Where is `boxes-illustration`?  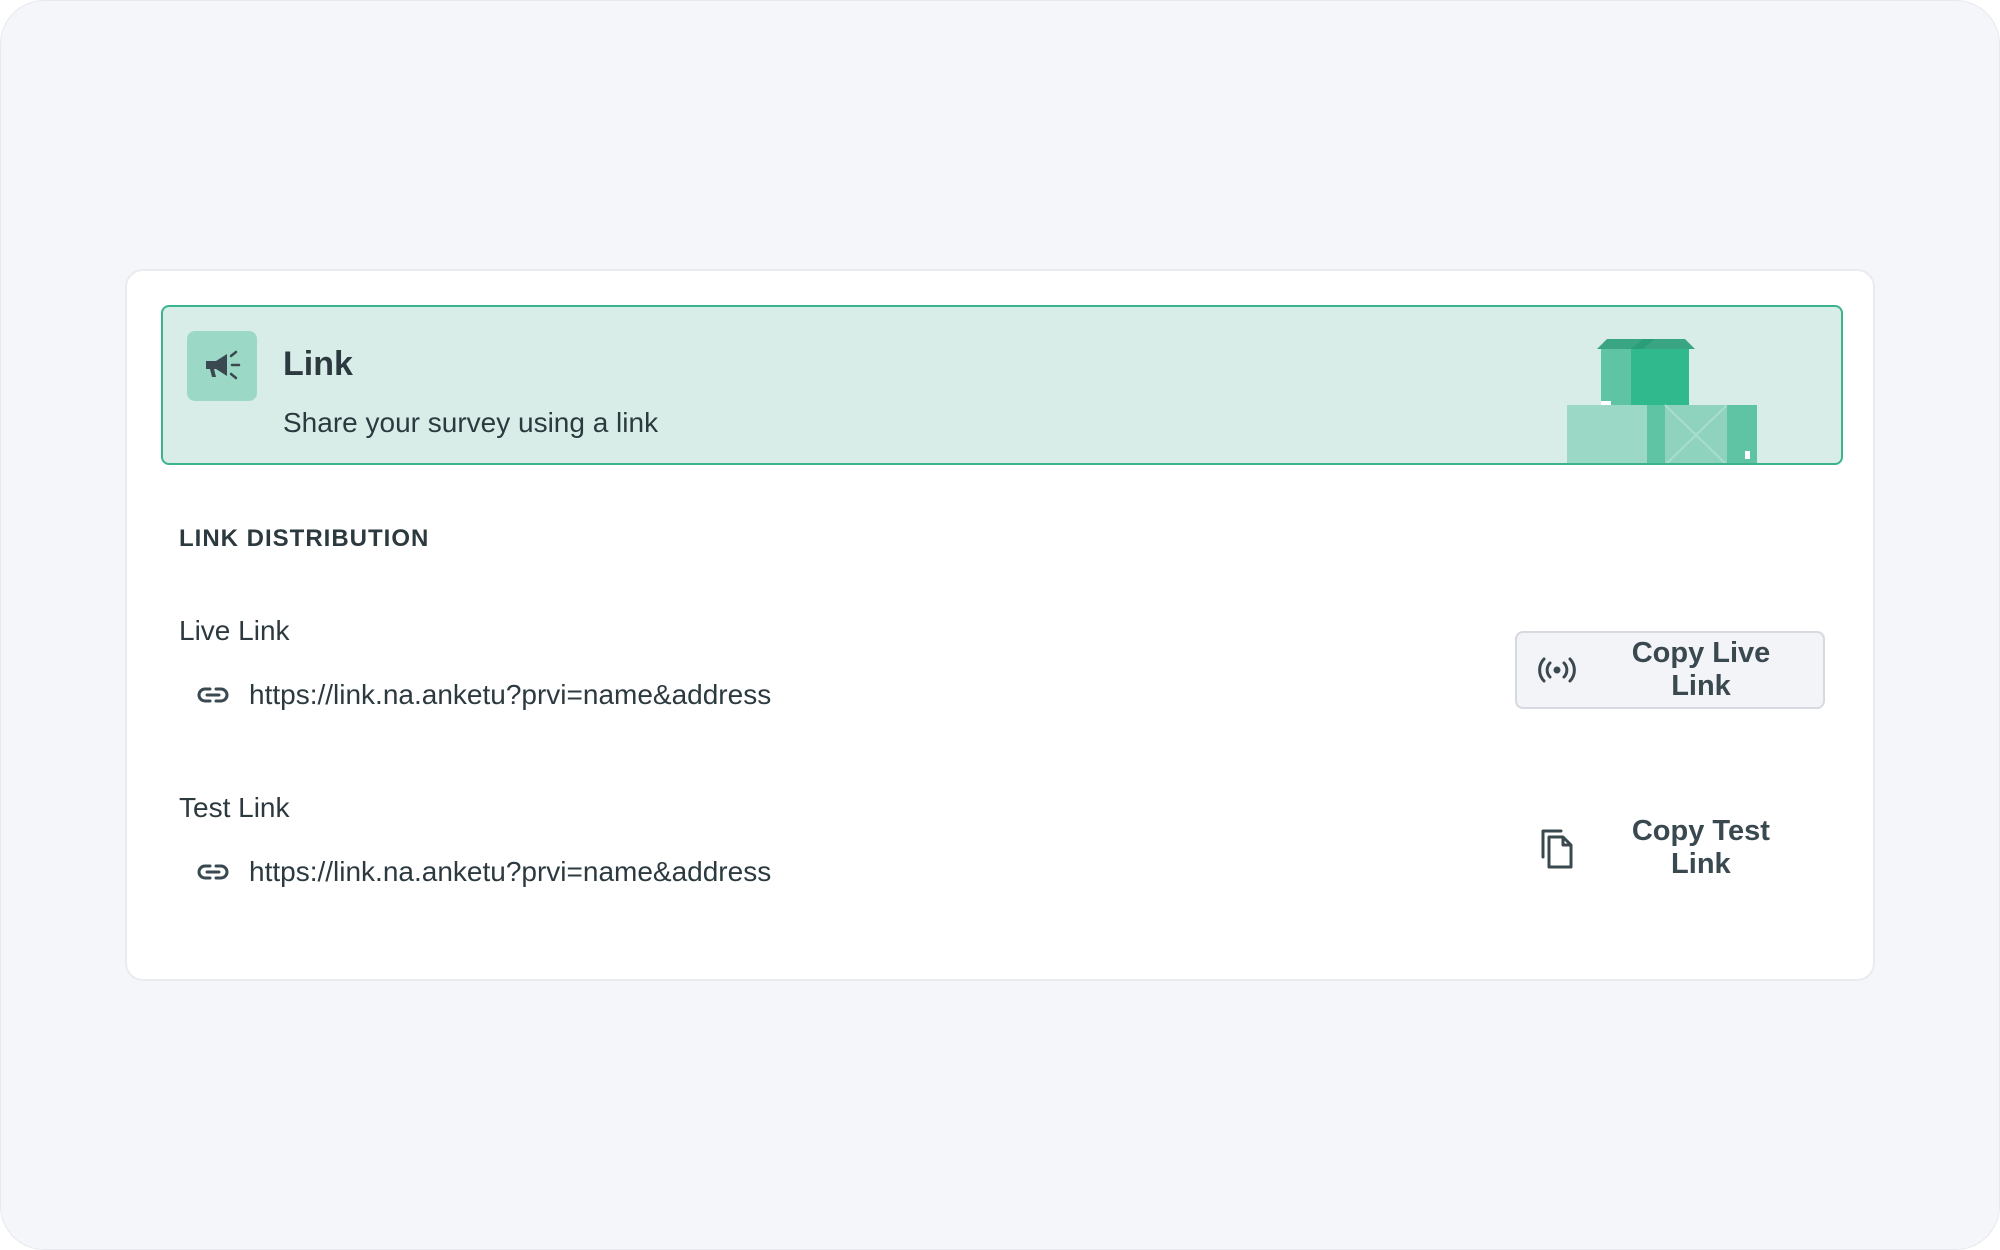 boxes-illustration is located at coordinates (1662, 401).